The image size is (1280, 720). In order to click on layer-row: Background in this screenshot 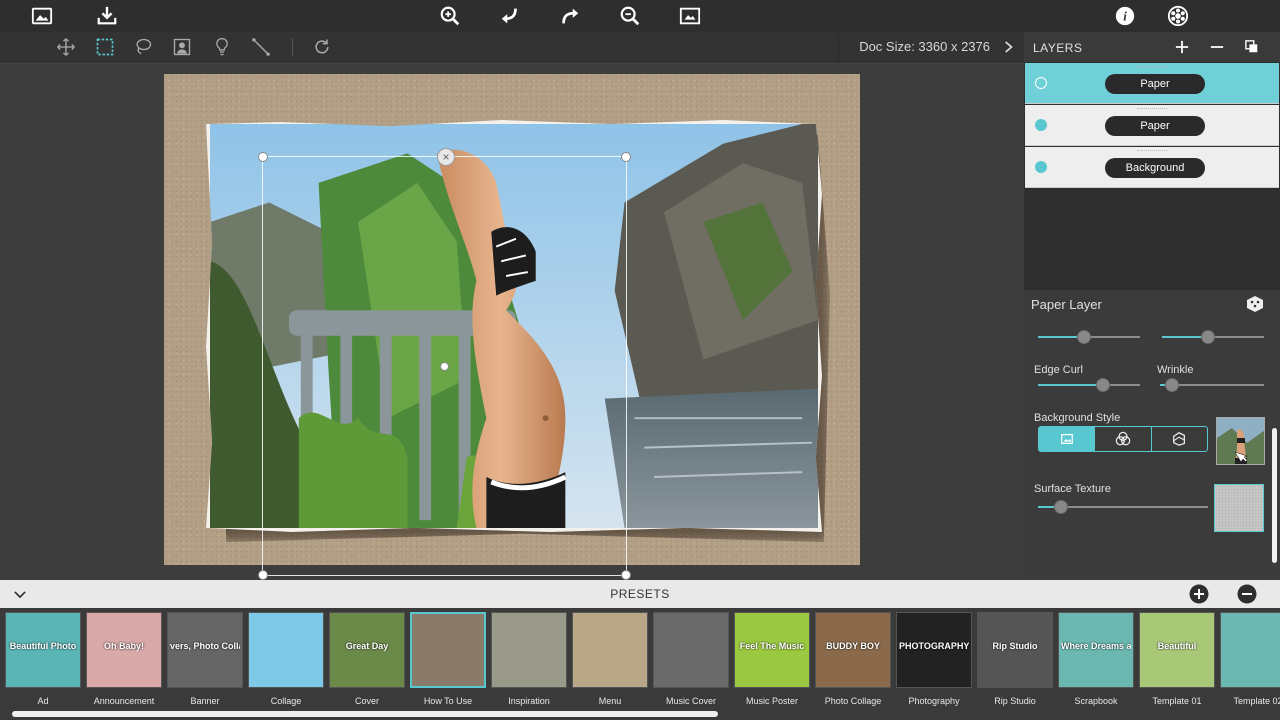, I will do `click(1152, 167)`.